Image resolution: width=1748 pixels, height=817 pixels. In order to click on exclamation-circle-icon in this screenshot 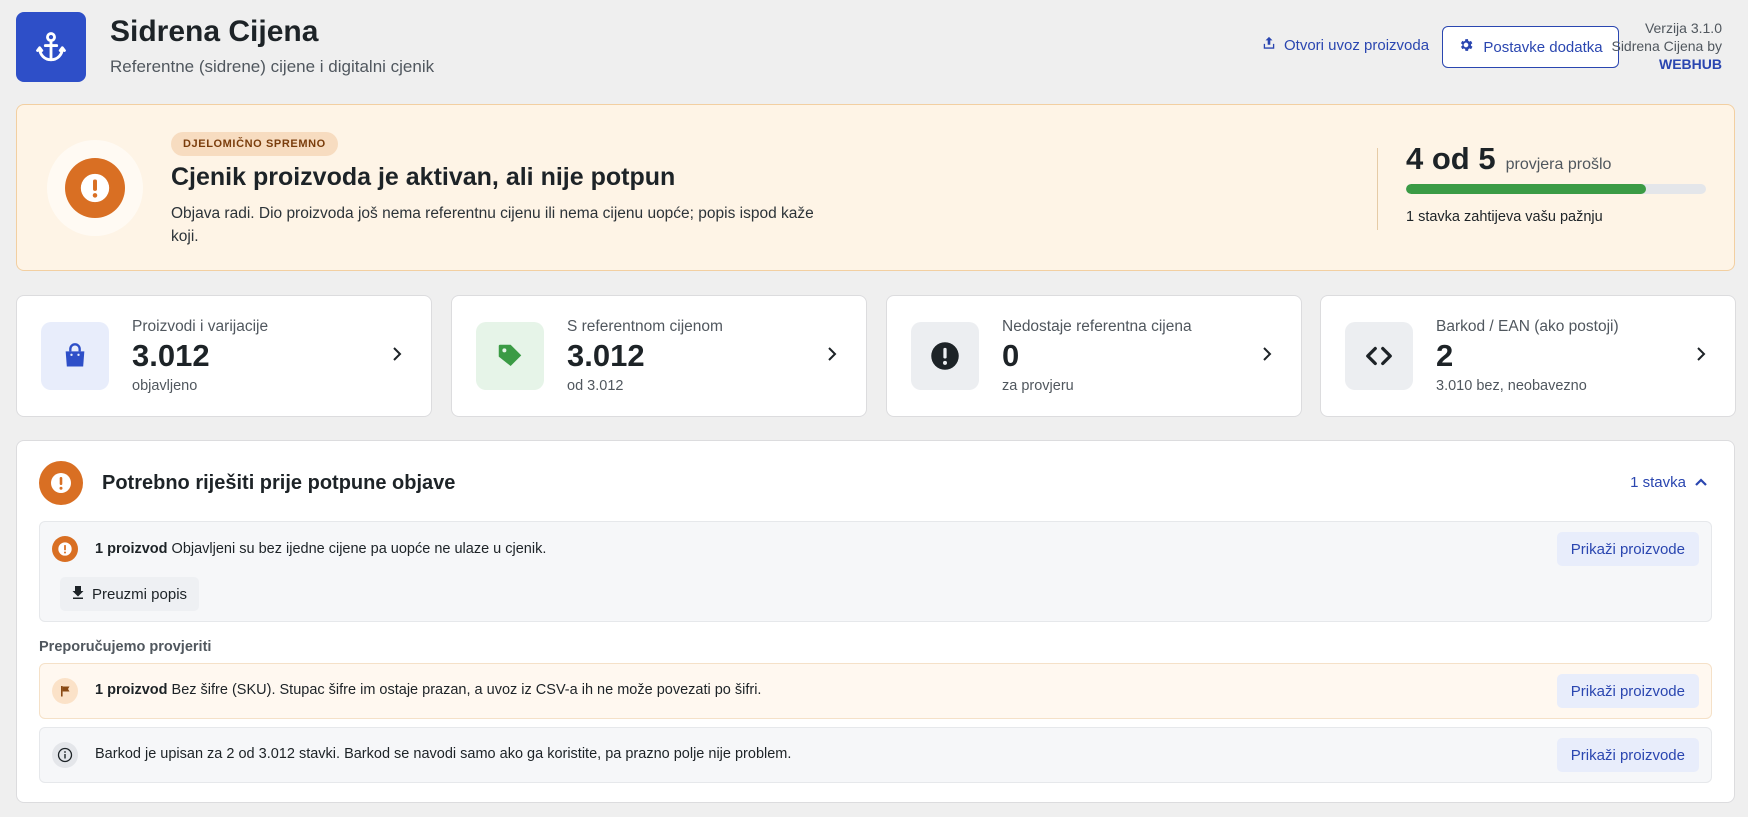, I will do `click(945, 356)`.